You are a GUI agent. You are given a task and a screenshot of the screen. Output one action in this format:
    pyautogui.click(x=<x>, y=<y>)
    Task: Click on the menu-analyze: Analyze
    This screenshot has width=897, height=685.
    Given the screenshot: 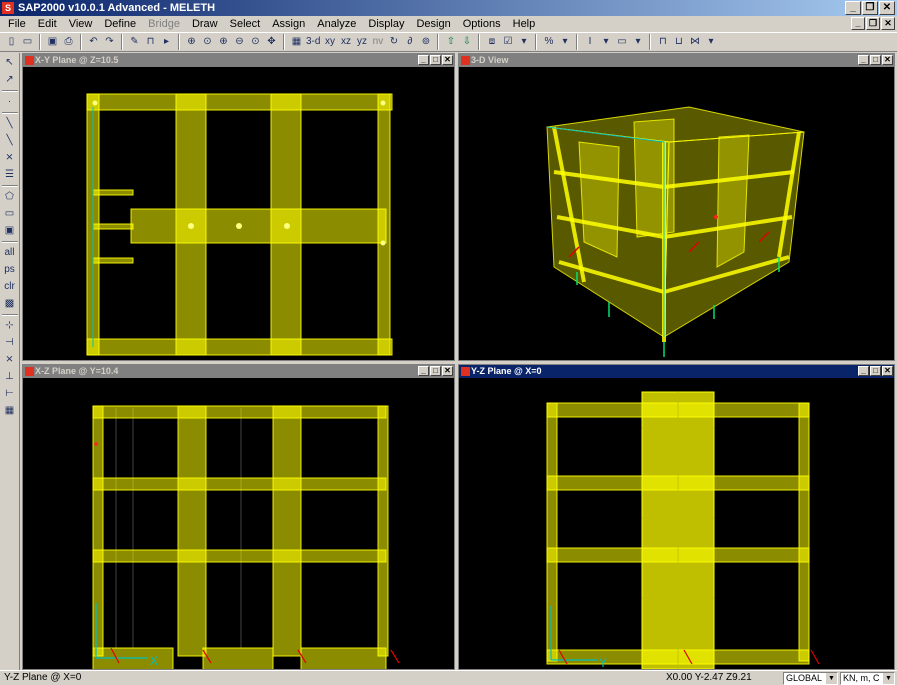 What is the action you would take?
    pyautogui.click(x=336, y=24)
    